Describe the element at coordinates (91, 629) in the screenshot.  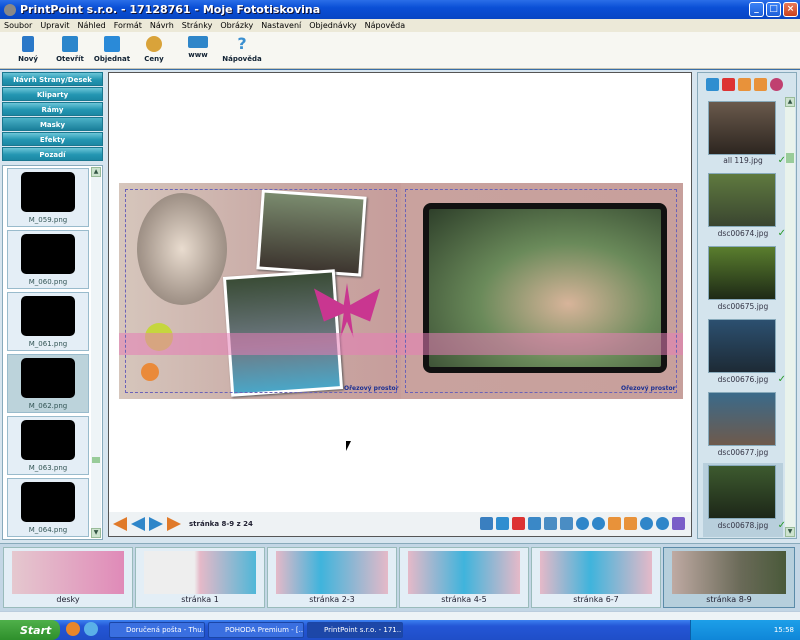
I see `ie-icon` at that location.